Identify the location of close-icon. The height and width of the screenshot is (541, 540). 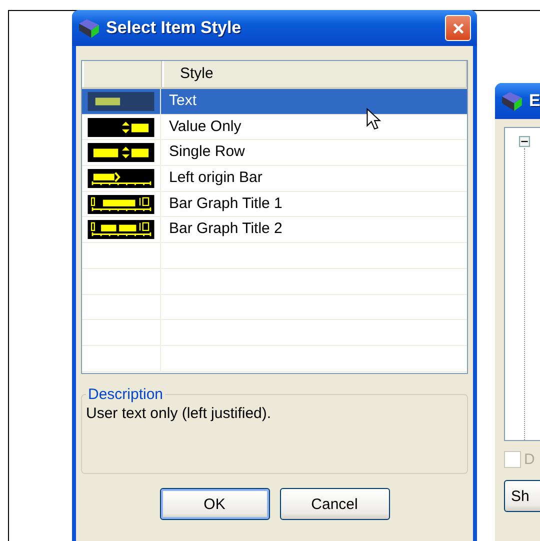
(458, 28).